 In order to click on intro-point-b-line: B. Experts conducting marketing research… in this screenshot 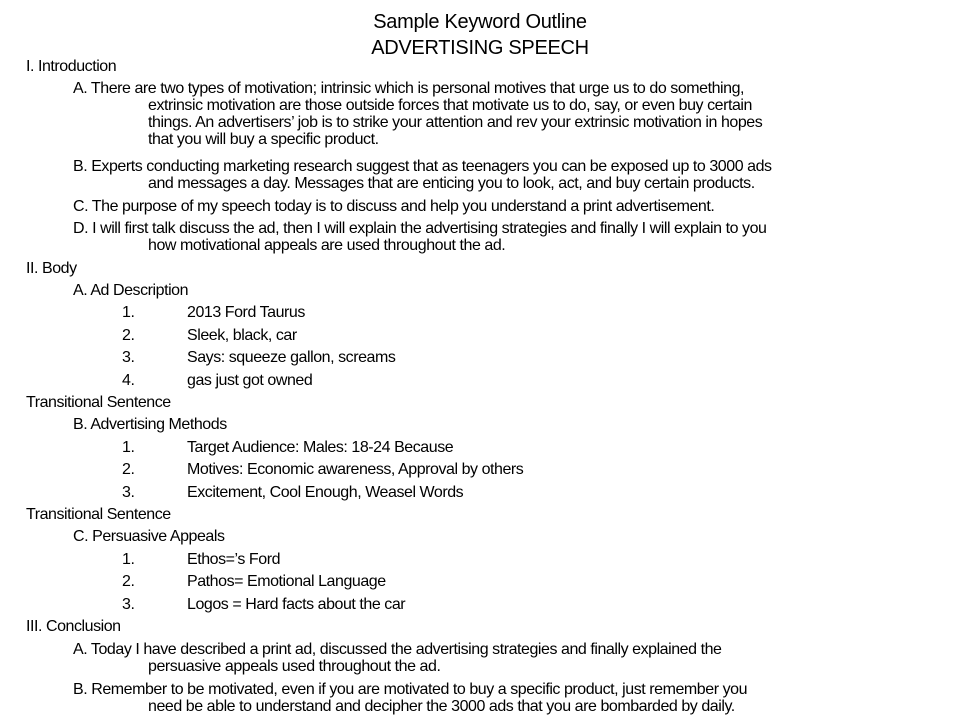, I will do `click(422, 166)`.